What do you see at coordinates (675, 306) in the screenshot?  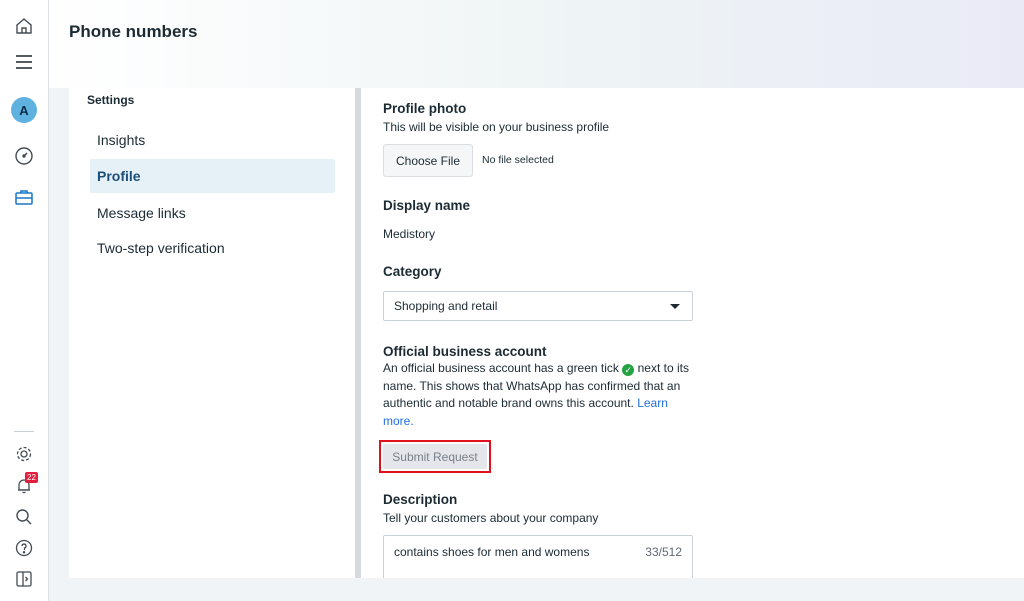 I see `caret-down-icon` at bounding box center [675, 306].